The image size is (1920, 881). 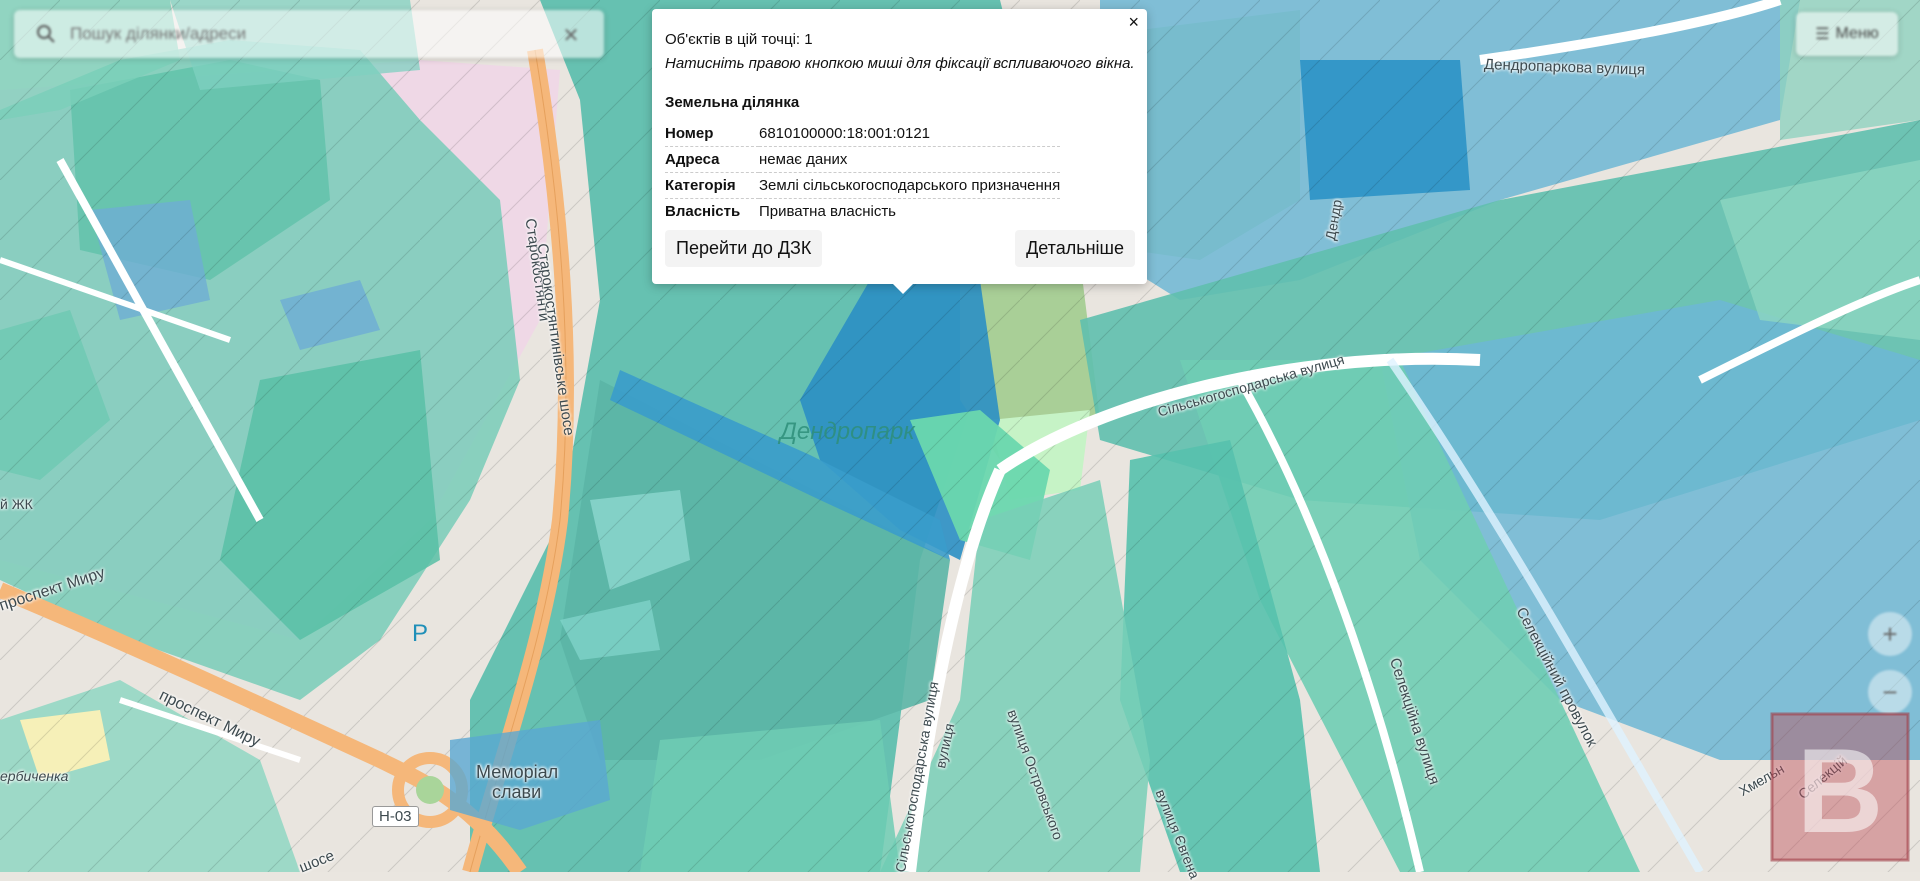 I want to click on parking-icon: P, so click(x=420, y=633).